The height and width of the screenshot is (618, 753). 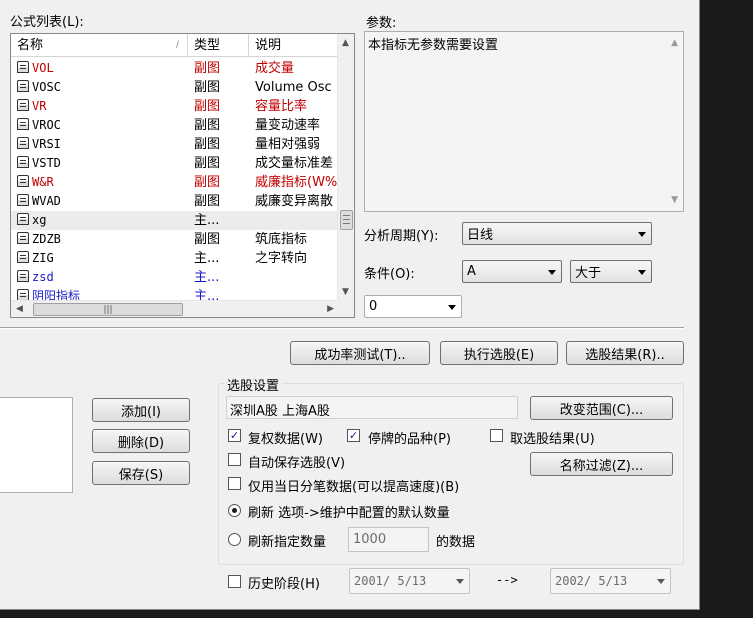 What do you see at coordinates (36, 445) in the screenshot?
I see `condition-list` at bounding box center [36, 445].